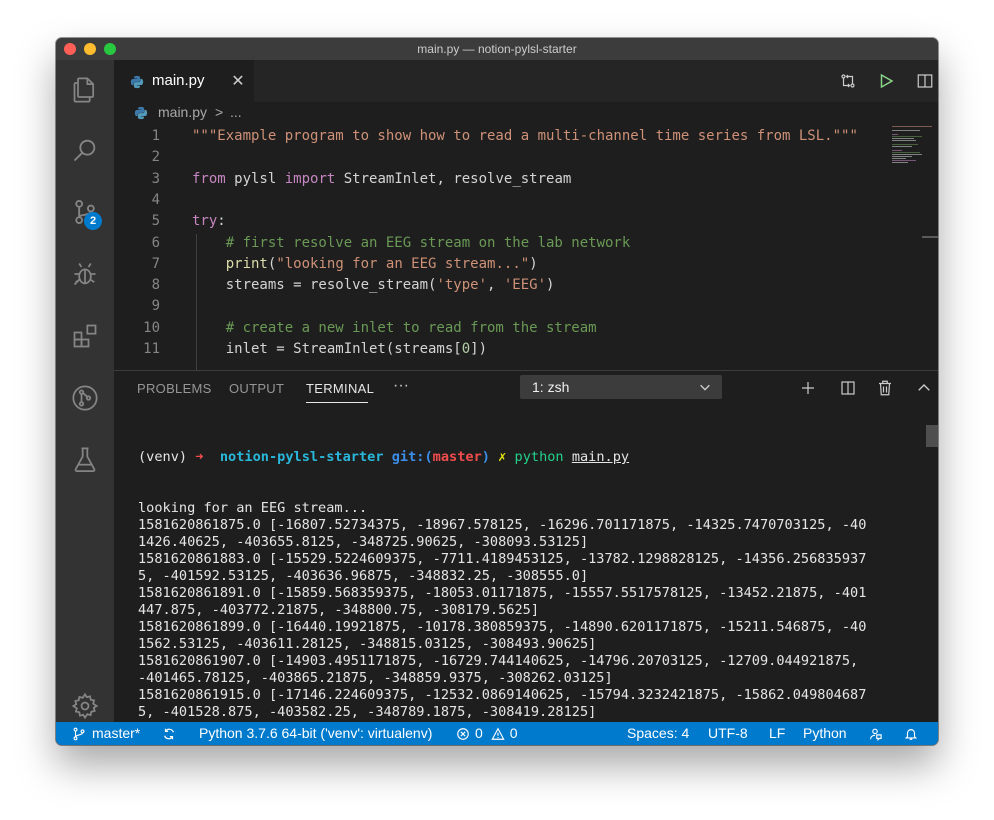  I want to click on code-line: 11 inlet = StreamInlet(streams[0]), so click(502, 349).